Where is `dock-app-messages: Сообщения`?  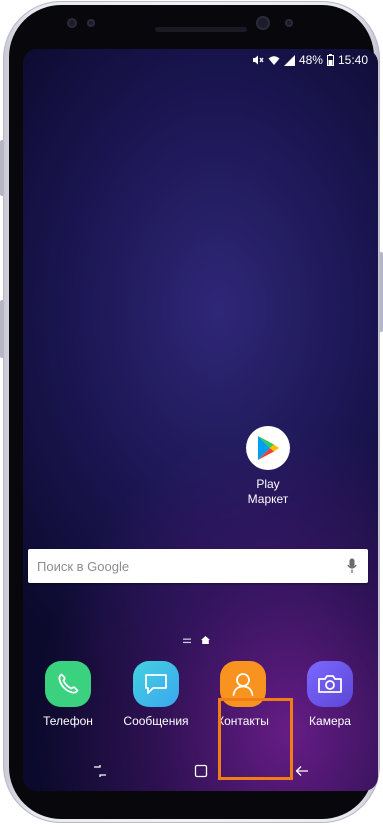
dock-app-messages: Сообщения is located at coordinates (156, 695).